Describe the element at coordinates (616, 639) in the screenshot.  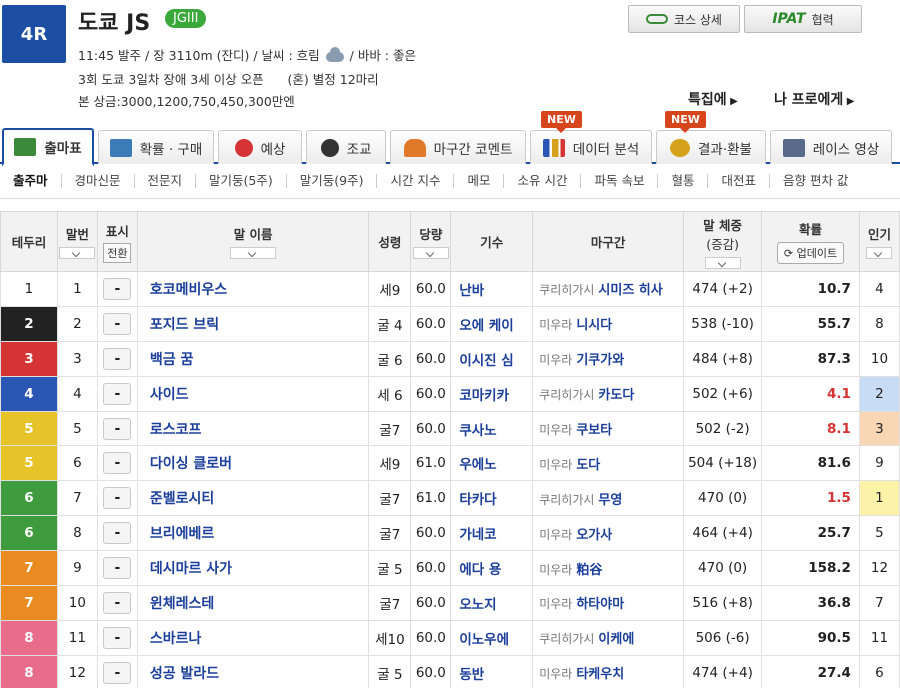
I see `trainer-link: 이케에` at that location.